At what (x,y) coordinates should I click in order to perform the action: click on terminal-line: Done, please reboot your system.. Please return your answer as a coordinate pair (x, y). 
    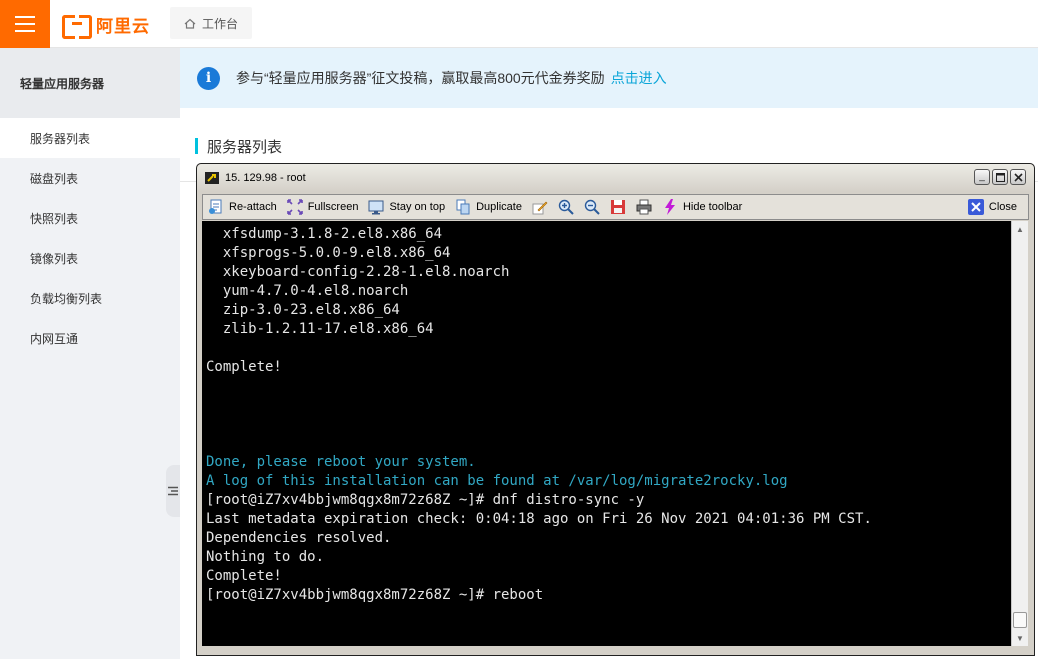
    Looking at the image, I should click on (341, 462).